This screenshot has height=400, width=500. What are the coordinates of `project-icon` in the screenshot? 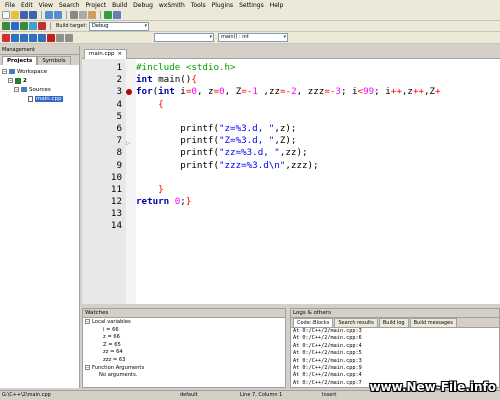 It's located at (18, 80).